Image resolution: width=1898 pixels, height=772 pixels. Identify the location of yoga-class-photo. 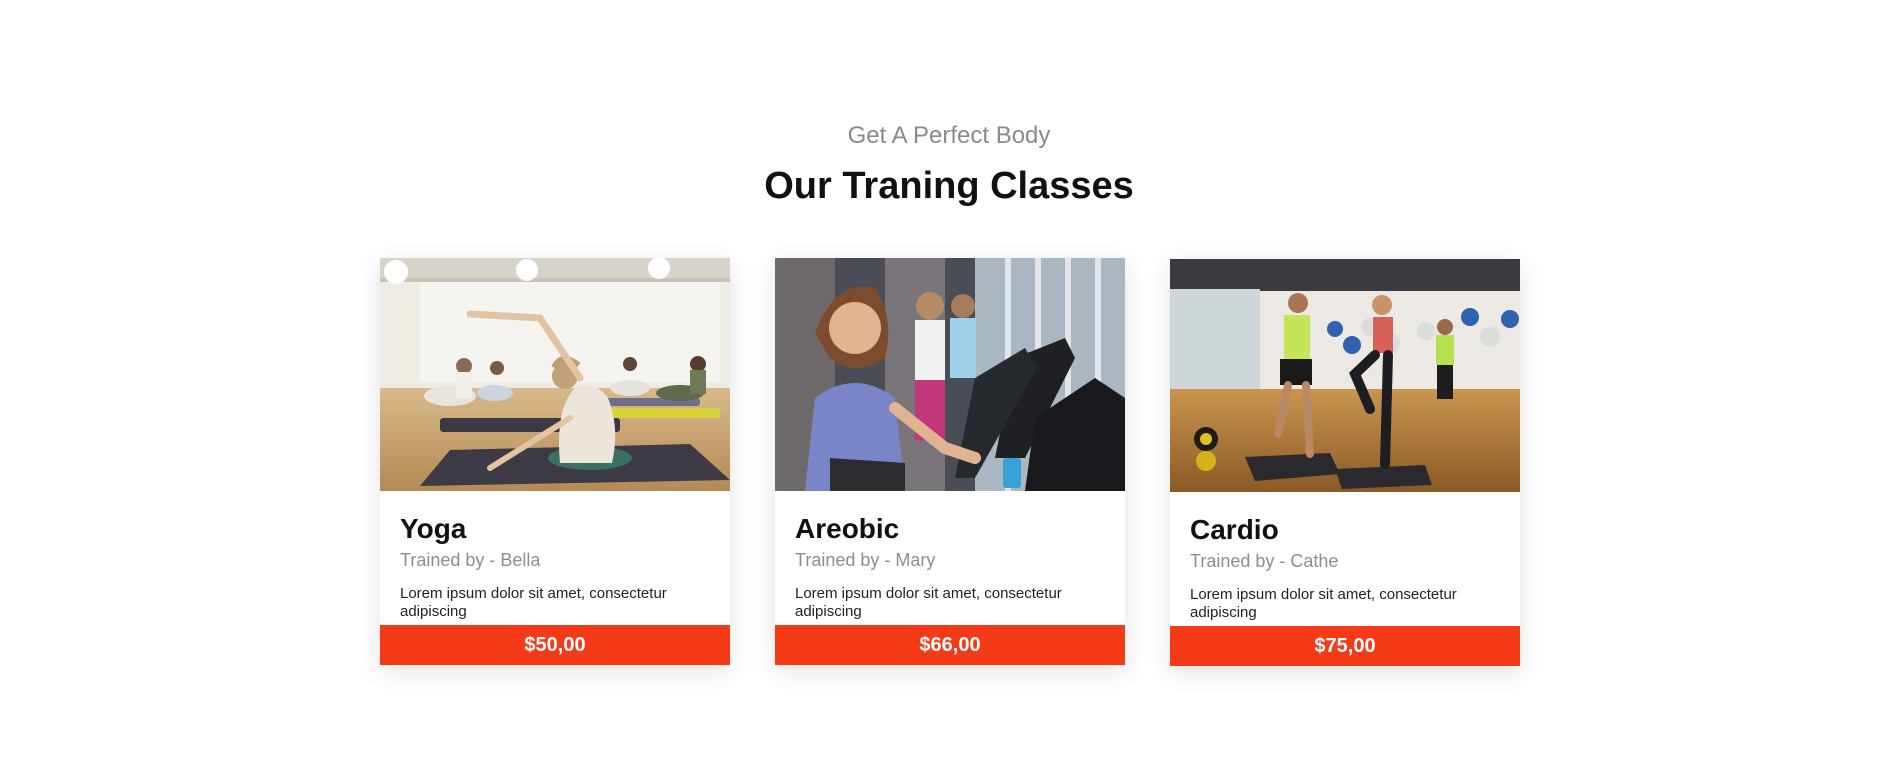
(555, 374).